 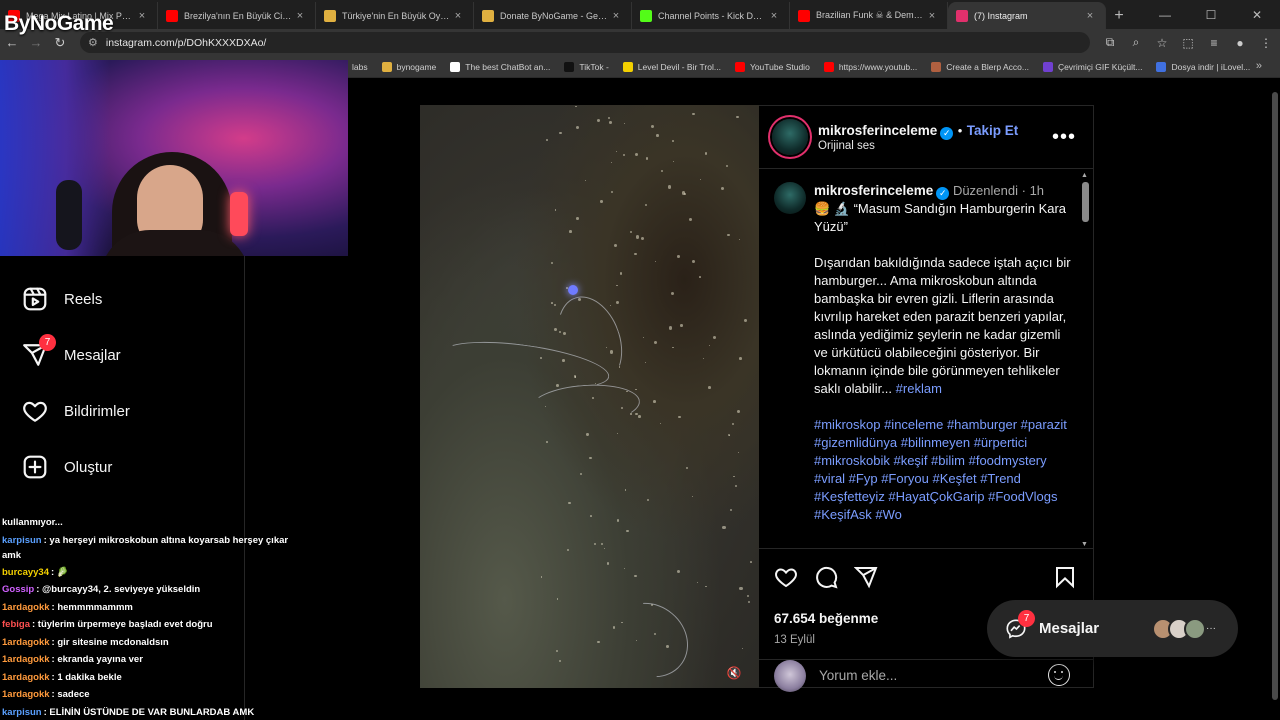 What do you see at coordinates (1259, 66) in the screenshot?
I see `bookmarks-overflow-button: »` at bounding box center [1259, 66].